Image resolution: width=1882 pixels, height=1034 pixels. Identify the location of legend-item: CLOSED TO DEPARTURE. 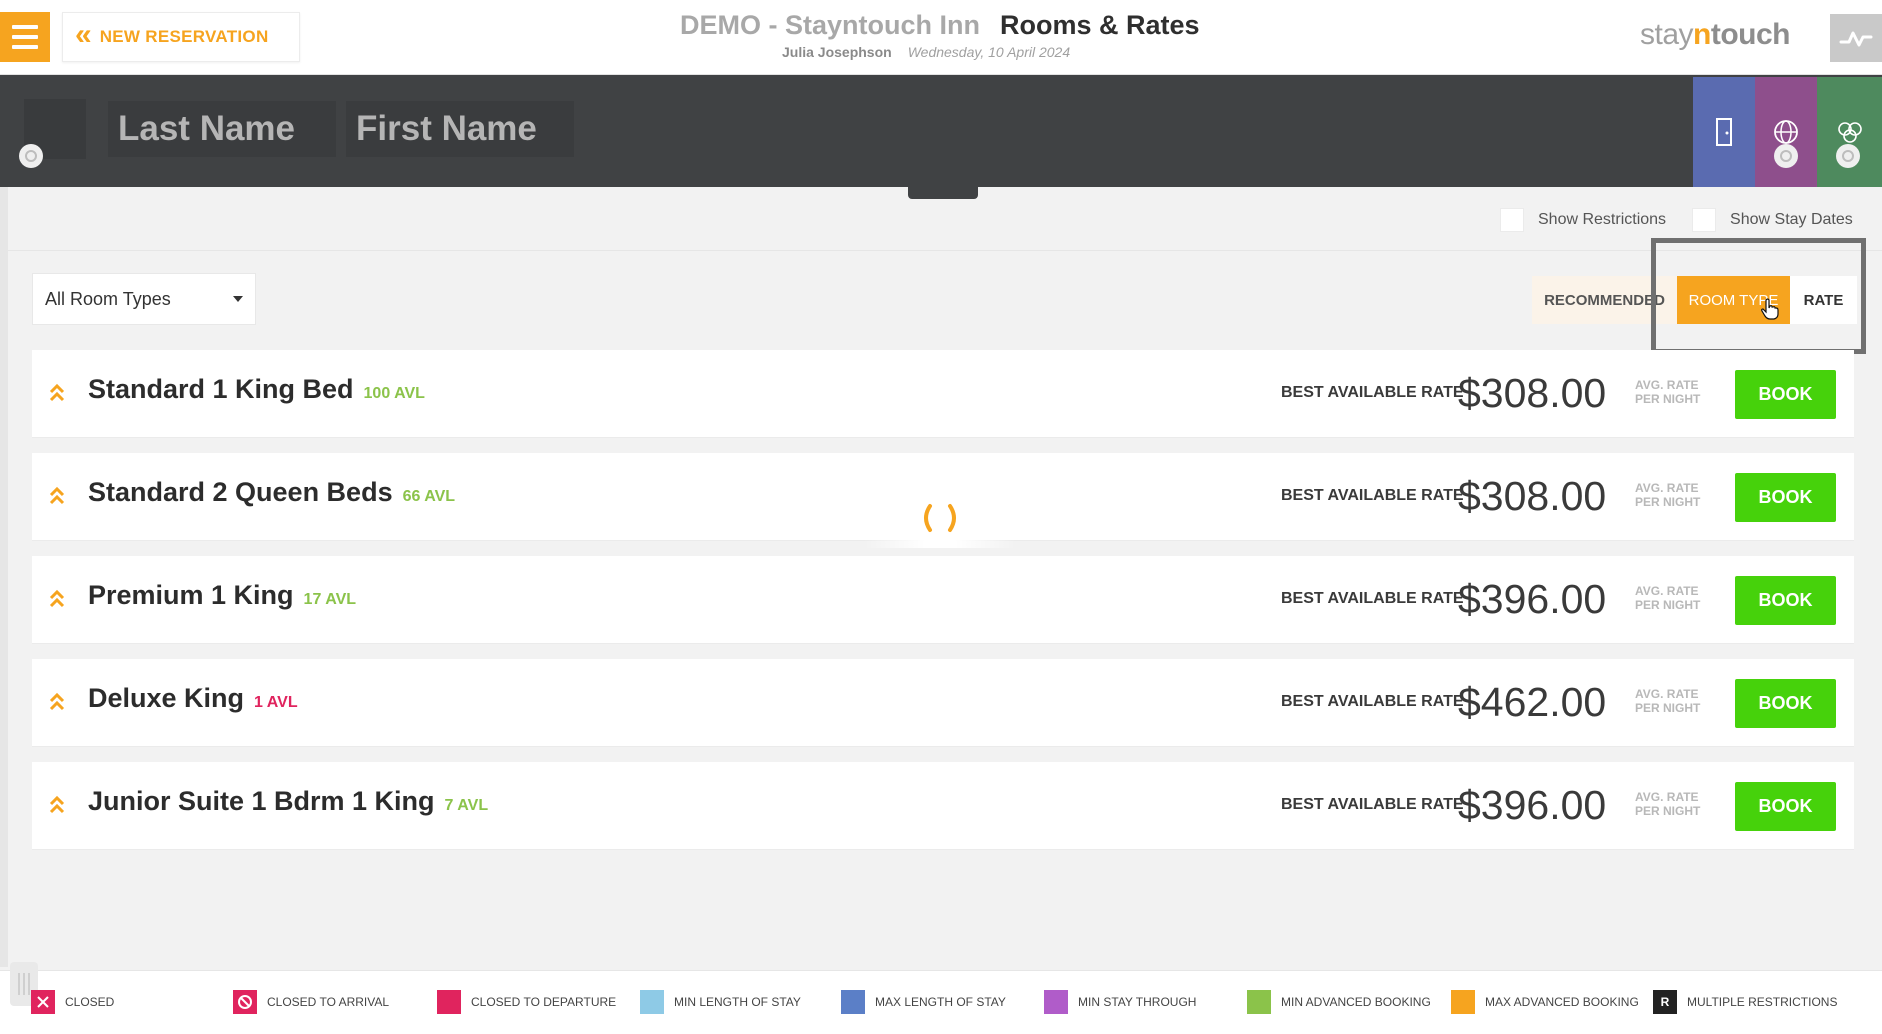
(526, 1002).